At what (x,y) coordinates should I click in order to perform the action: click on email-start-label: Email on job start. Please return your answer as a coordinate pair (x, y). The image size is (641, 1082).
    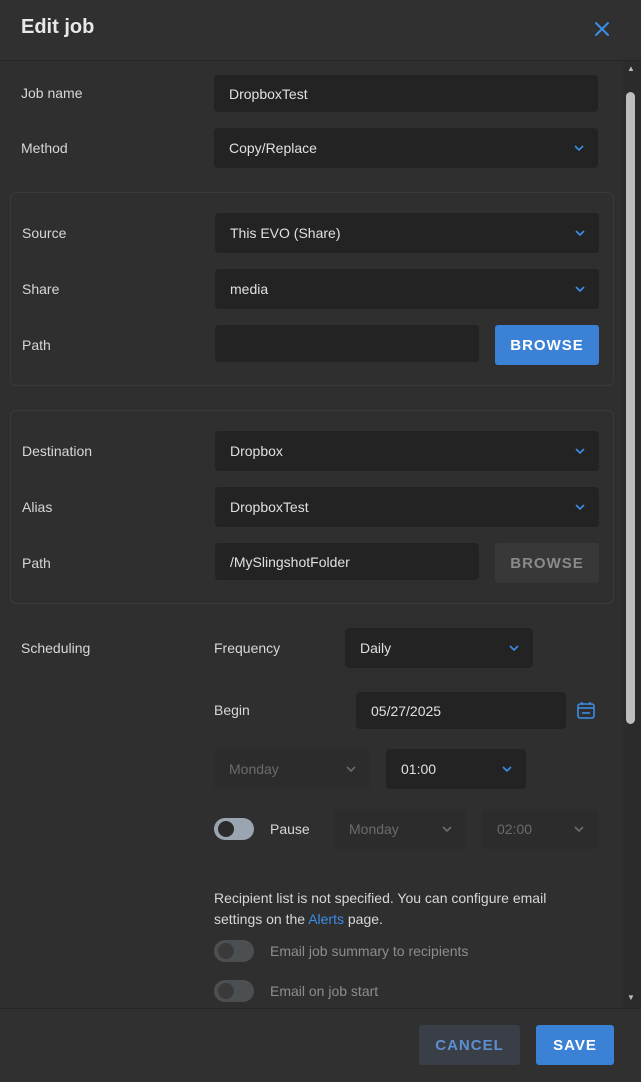
    Looking at the image, I should click on (324, 991).